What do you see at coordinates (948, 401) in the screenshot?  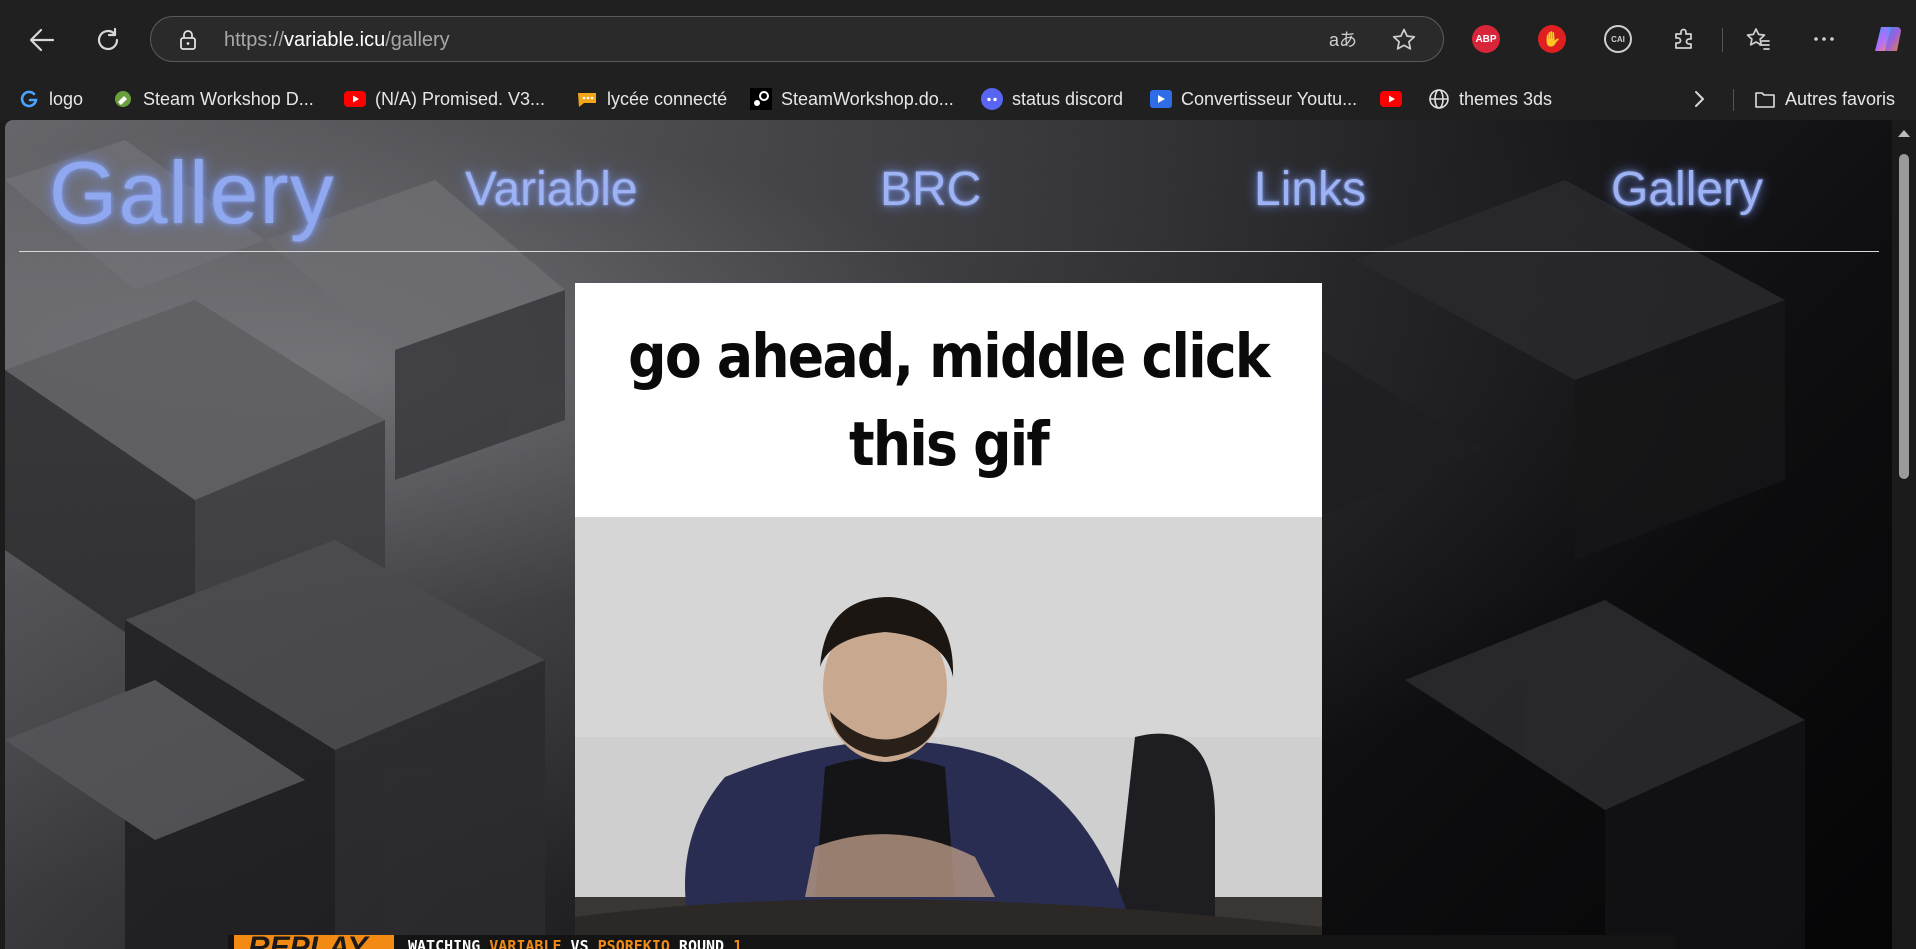 I see `gif-caption: go ahead, middle click this gif` at bounding box center [948, 401].